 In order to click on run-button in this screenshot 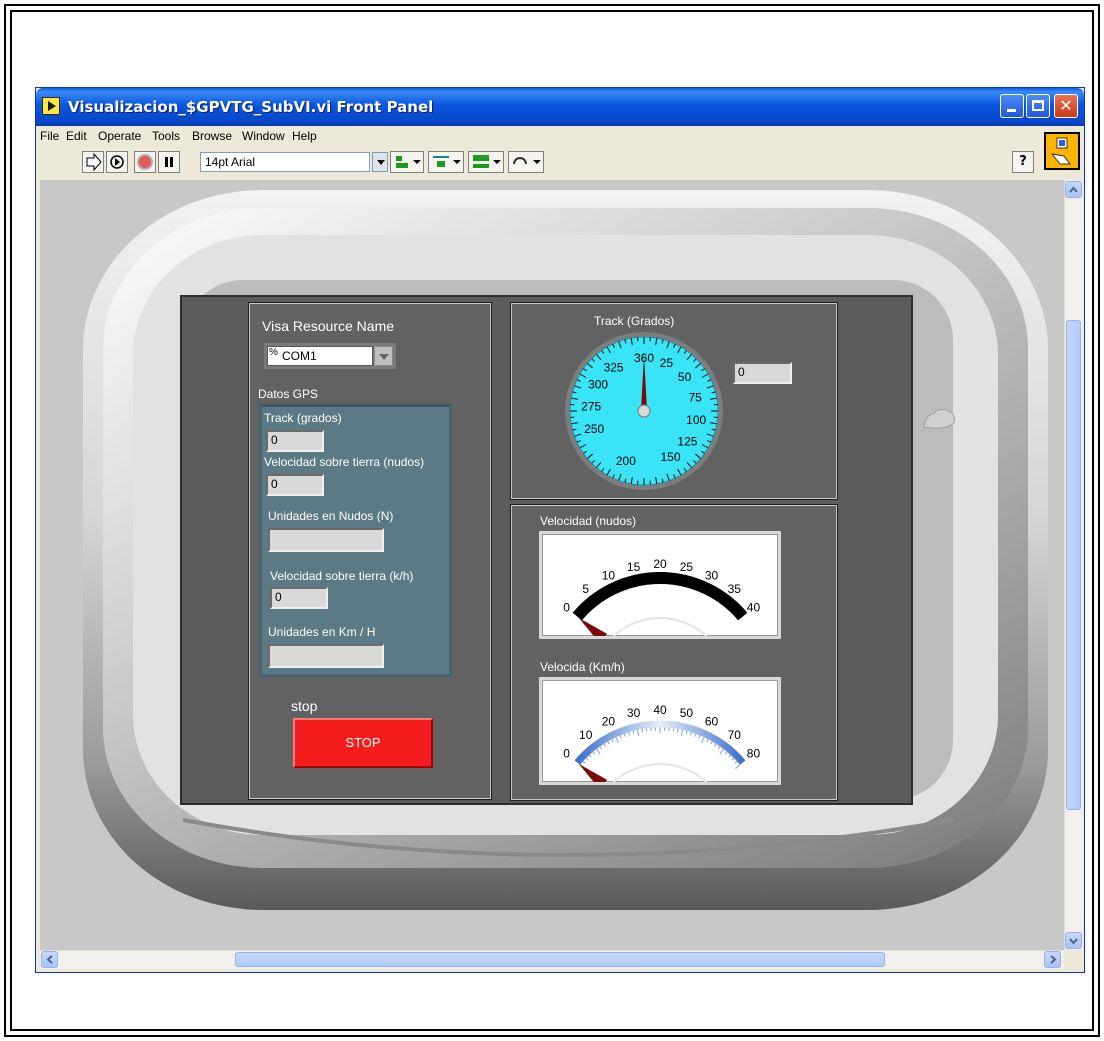, I will do `click(93, 162)`.